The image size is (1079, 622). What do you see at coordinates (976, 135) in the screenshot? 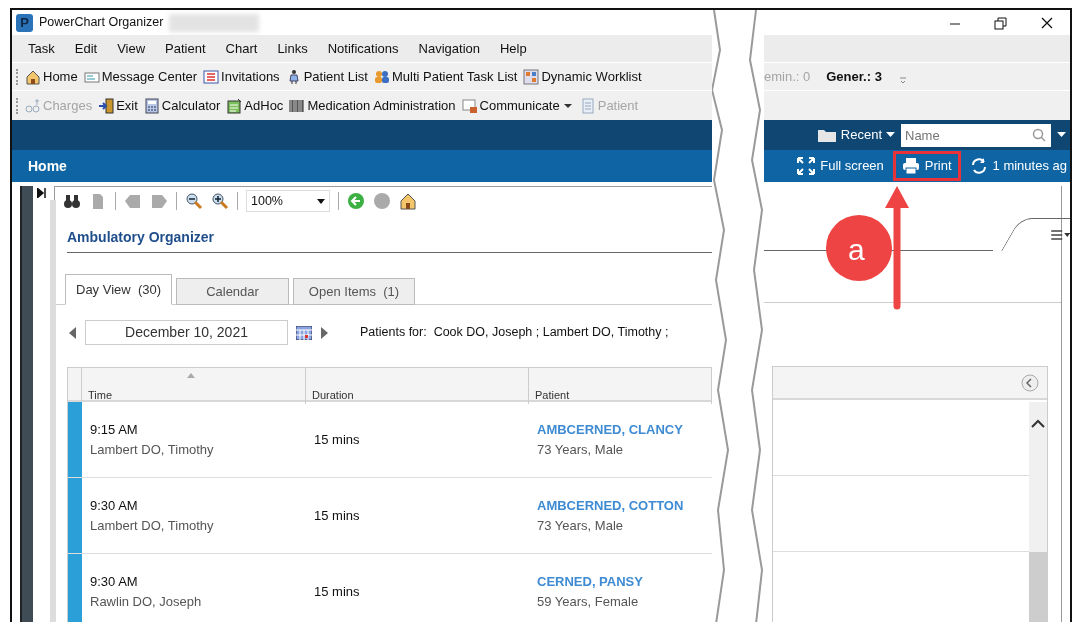
I see `search-field: Name` at bounding box center [976, 135].